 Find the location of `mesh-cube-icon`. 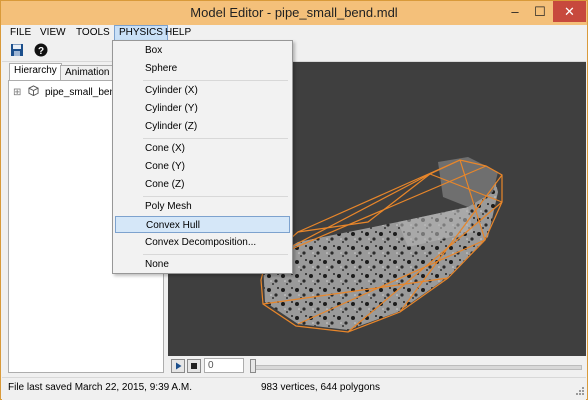

mesh-cube-icon is located at coordinates (33, 91).